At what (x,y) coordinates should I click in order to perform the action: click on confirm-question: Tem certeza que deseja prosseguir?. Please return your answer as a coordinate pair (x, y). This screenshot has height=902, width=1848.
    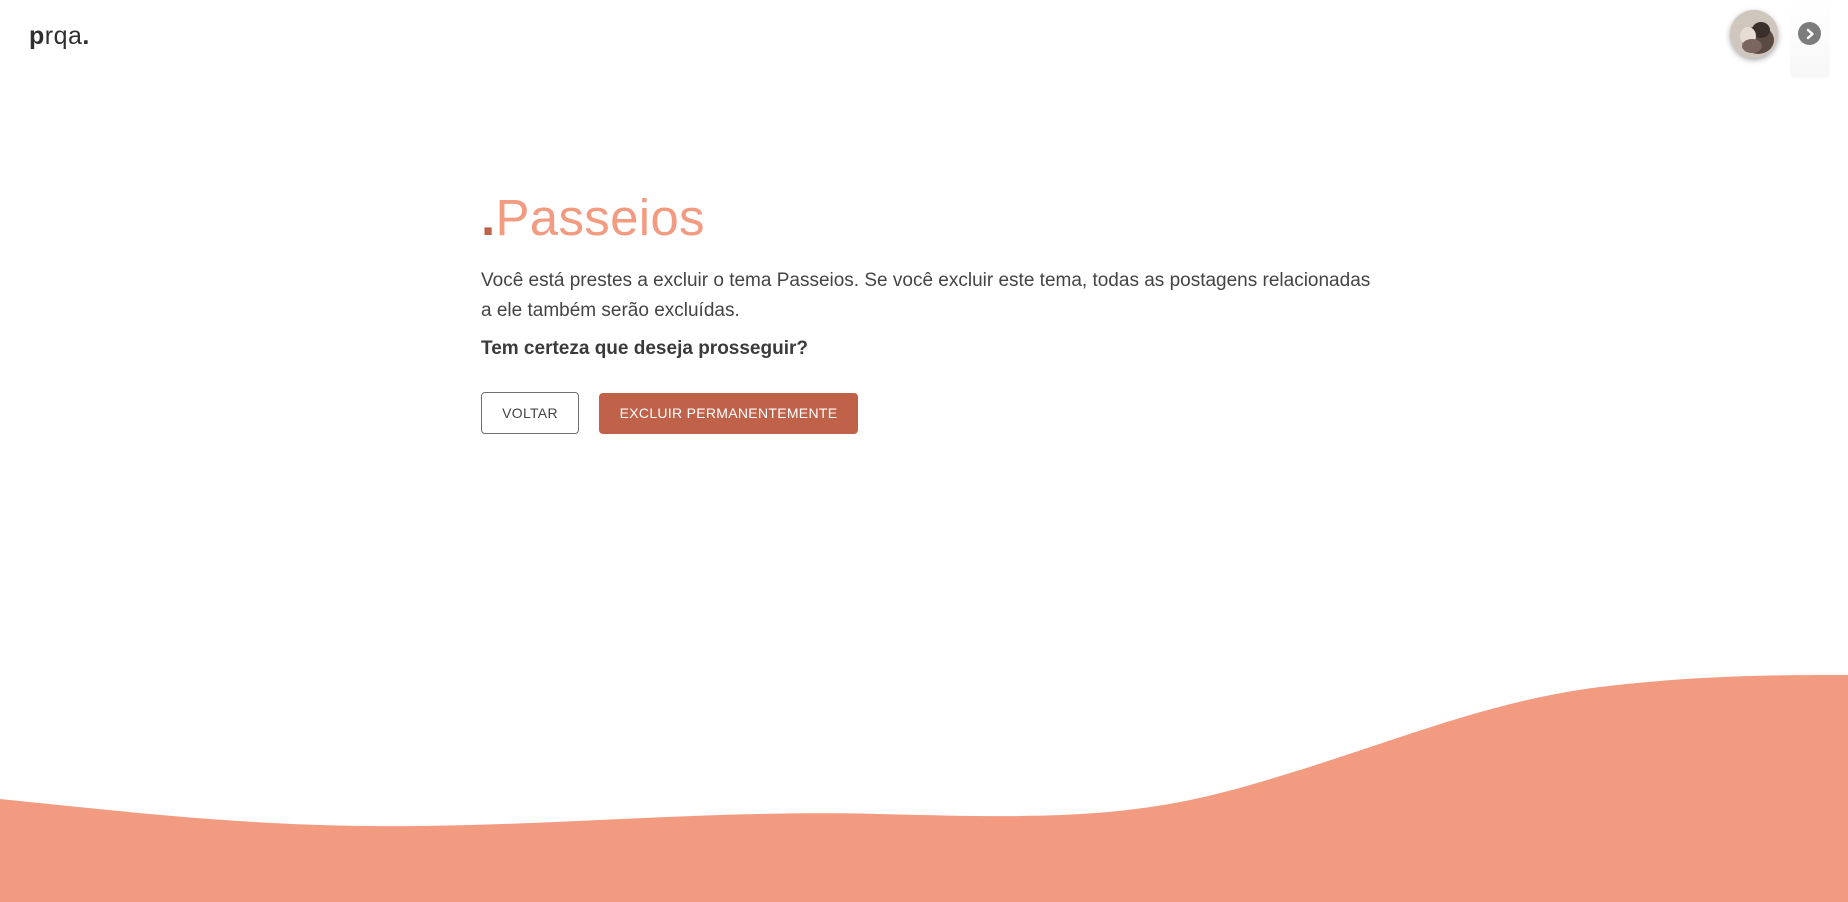
    Looking at the image, I should click on (644, 348).